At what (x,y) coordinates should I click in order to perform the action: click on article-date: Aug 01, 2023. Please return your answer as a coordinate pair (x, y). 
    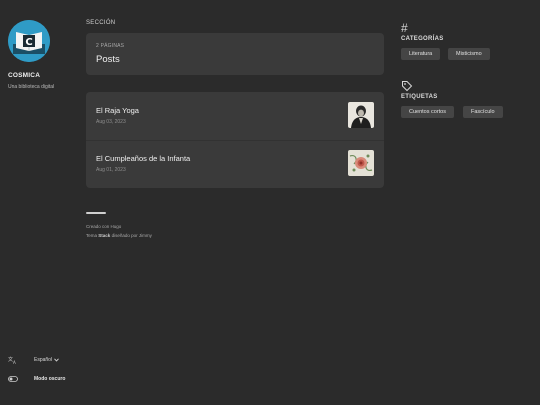
    Looking at the image, I should click on (111, 170).